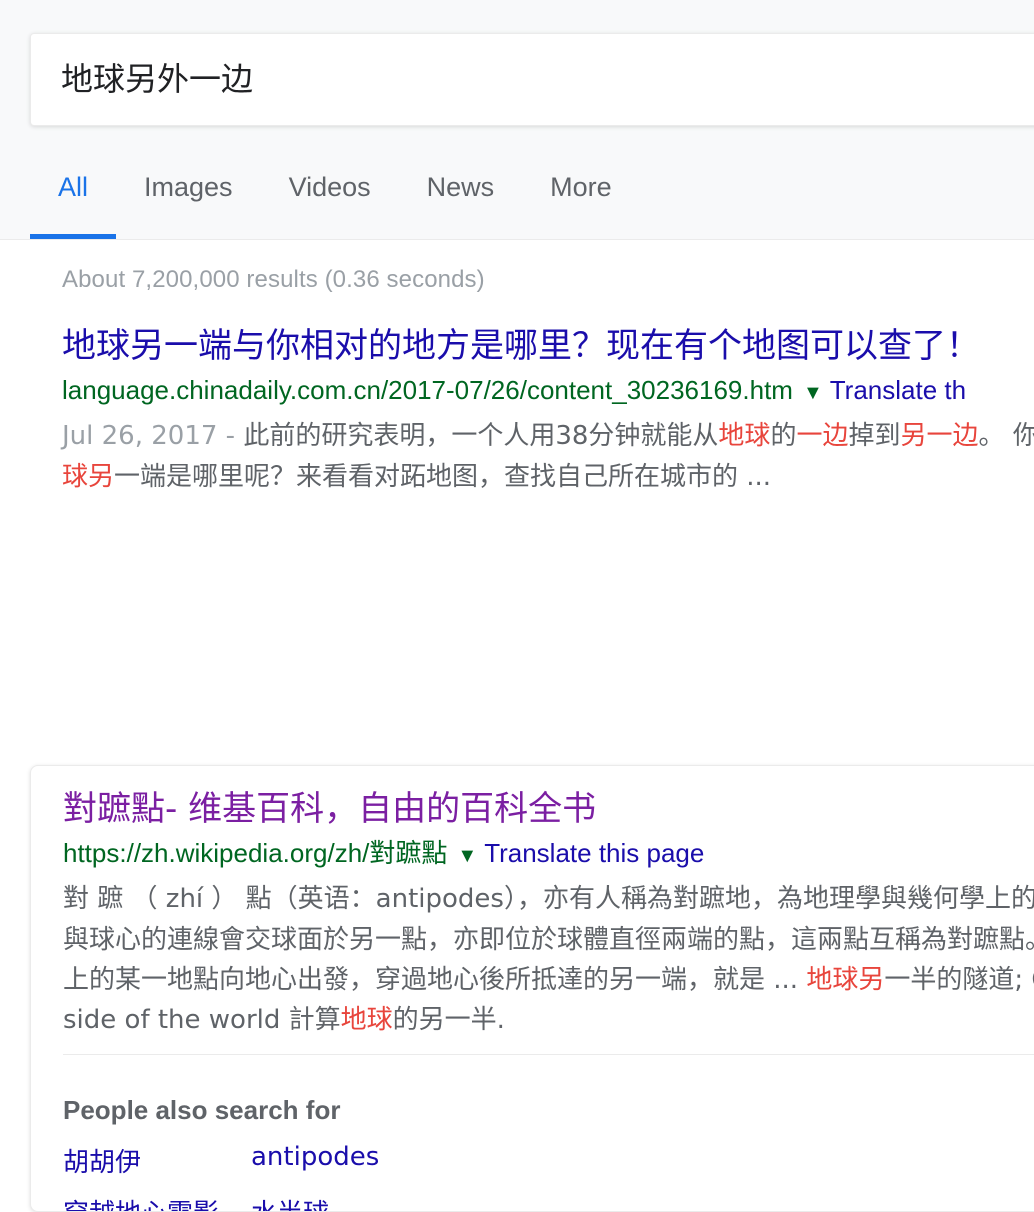 The width and height of the screenshot is (1034, 1212). What do you see at coordinates (511, 79) in the screenshot?
I see `search-input` at bounding box center [511, 79].